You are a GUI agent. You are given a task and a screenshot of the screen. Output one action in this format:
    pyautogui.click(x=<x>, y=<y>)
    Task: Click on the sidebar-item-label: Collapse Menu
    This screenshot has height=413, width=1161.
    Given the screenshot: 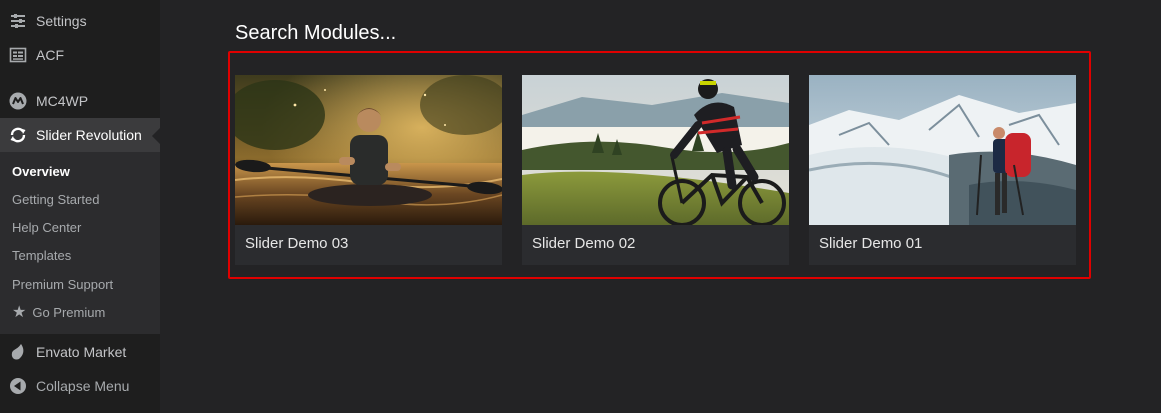 What is the action you would take?
    pyautogui.click(x=83, y=386)
    